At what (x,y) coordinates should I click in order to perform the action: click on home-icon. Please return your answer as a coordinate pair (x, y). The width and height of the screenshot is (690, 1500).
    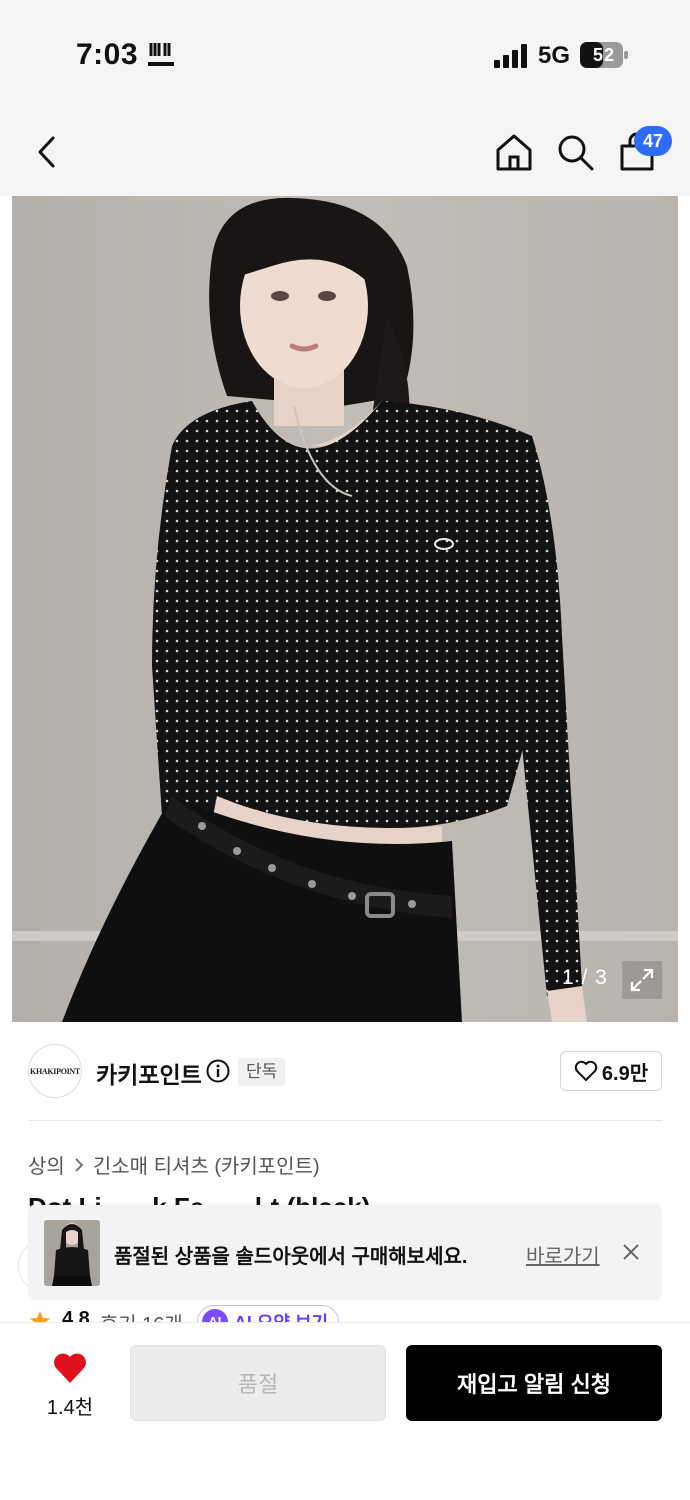
    Looking at the image, I should click on (514, 152).